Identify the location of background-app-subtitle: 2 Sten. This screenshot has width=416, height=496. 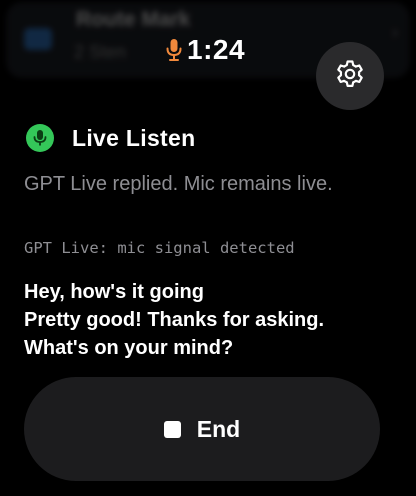
(100, 52).